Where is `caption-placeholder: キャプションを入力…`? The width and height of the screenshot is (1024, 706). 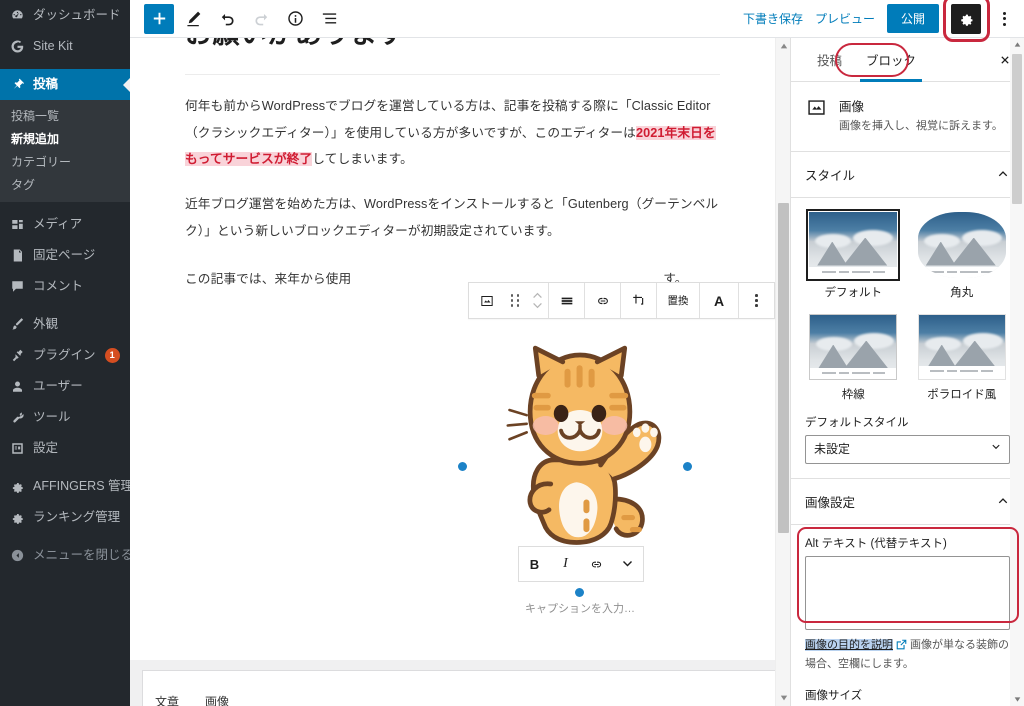 caption-placeholder: キャプションを入力… is located at coordinates (580, 608).